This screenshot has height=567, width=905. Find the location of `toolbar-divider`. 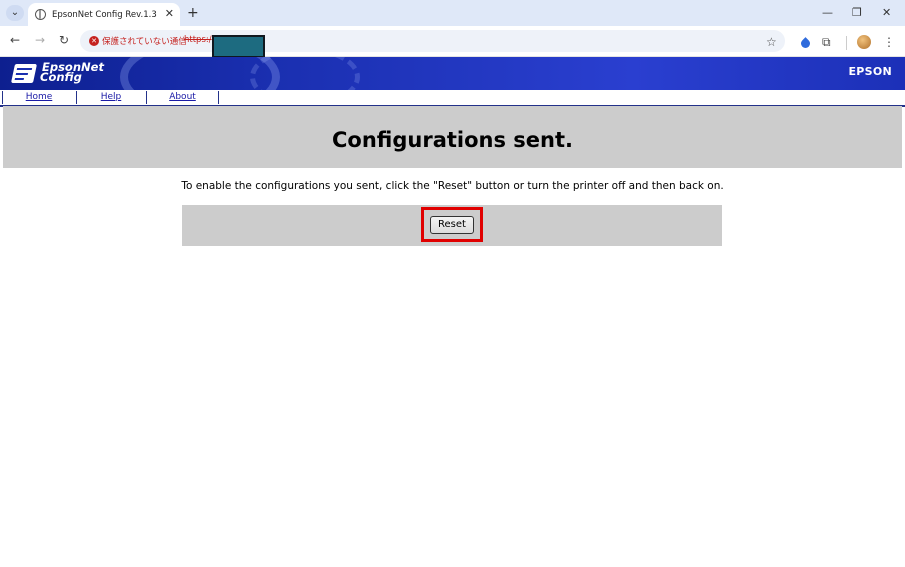

toolbar-divider is located at coordinates (846, 43).